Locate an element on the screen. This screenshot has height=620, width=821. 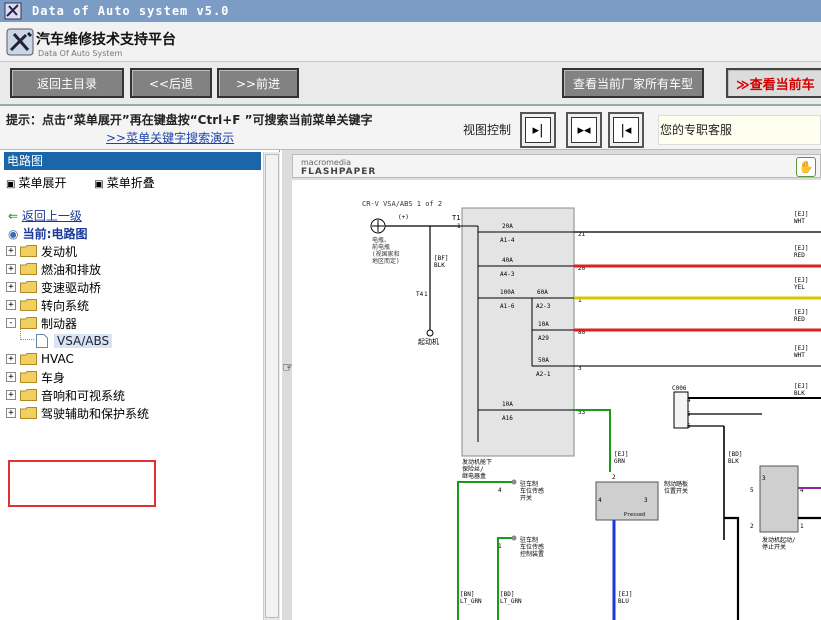
svg-text: A1-4 is located at coordinates (507, 240).